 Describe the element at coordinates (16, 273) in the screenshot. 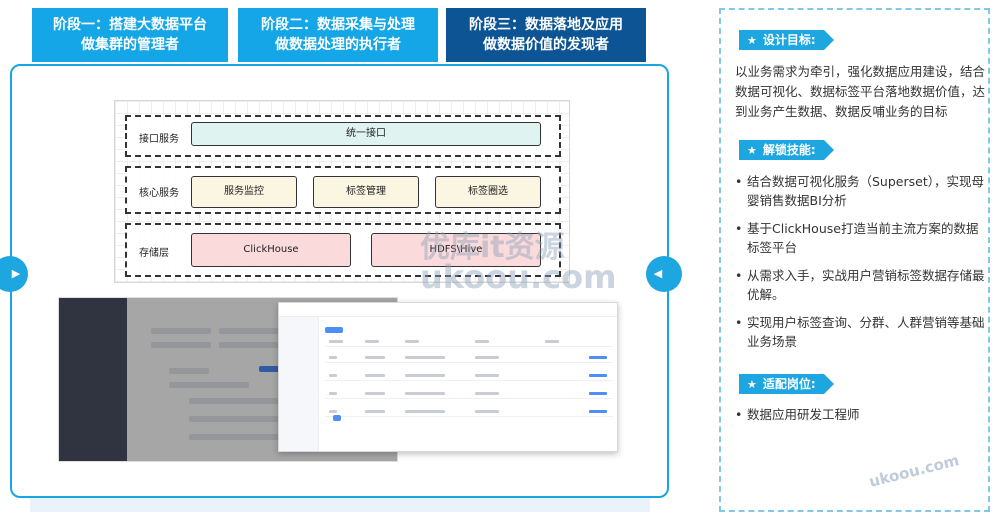

I see `play-right-icon: ▶` at that location.